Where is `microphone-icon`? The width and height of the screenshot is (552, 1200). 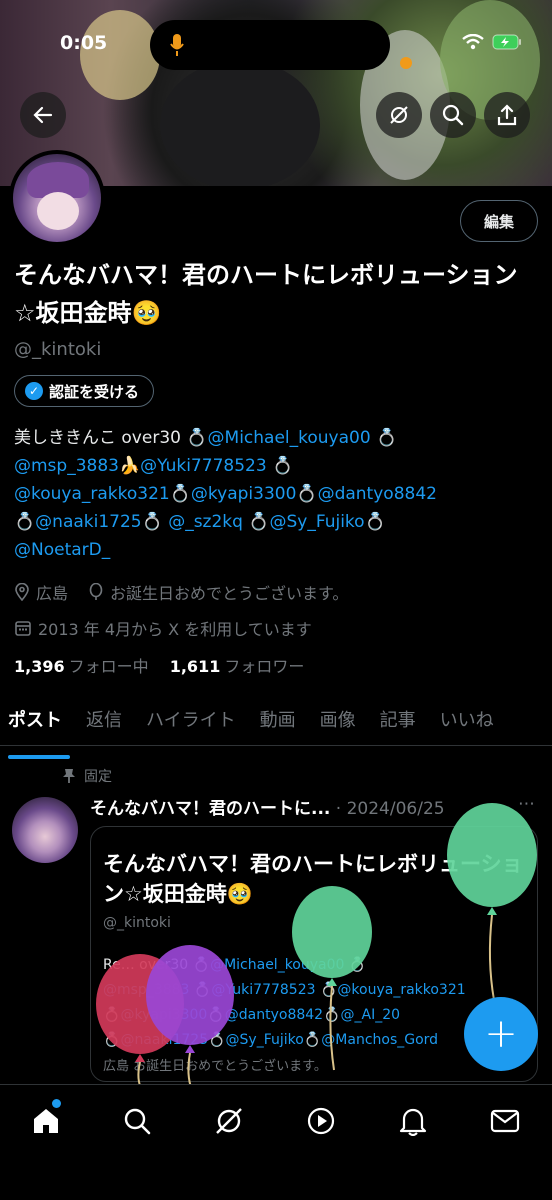
microphone-icon is located at coordinates (177, 45).